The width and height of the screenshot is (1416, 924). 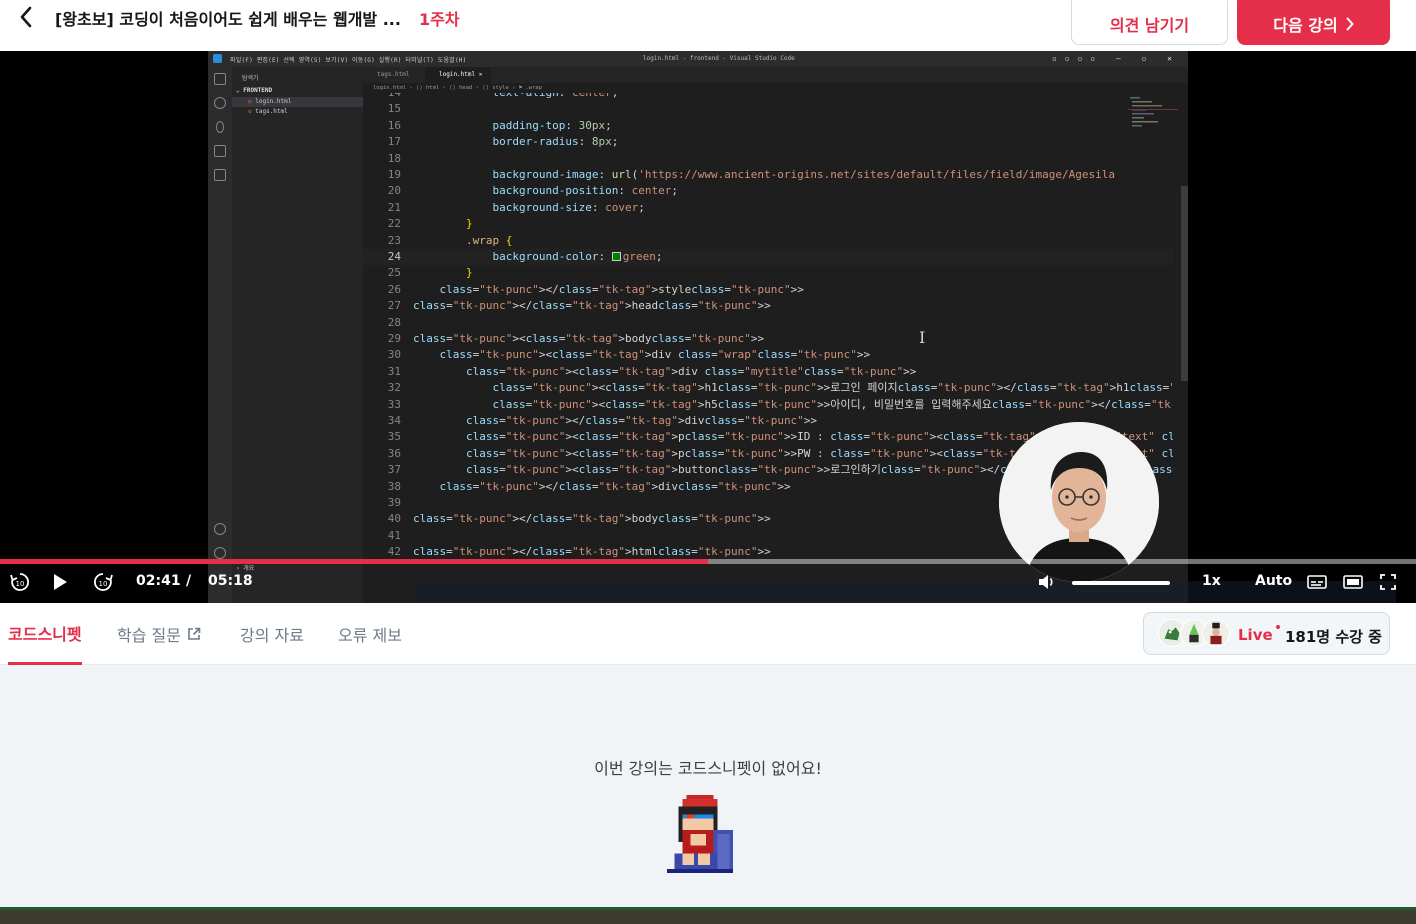 What do you see at coordinates (158, 581) in the screenshot?
I see `current-time: 02:41` at bounding box center [158, 581].